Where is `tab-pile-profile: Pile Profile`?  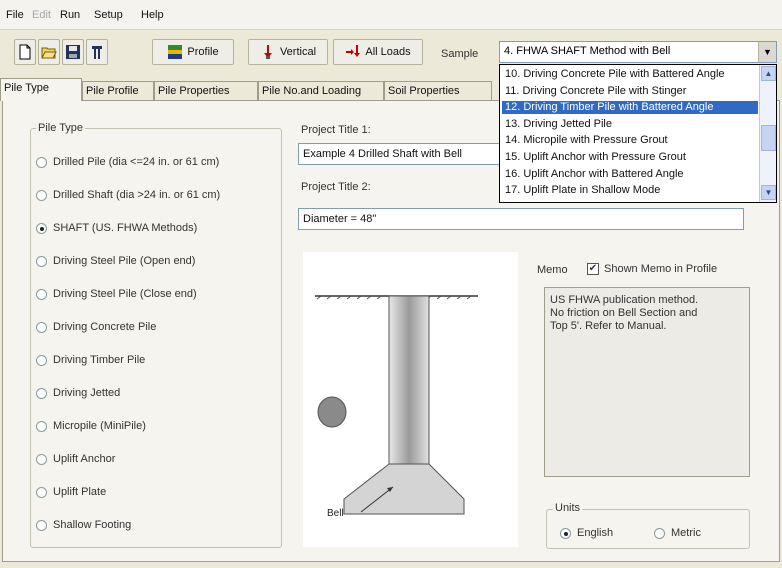
tab-pile-profile: Pile Profile is located at coordinates (118, 90).